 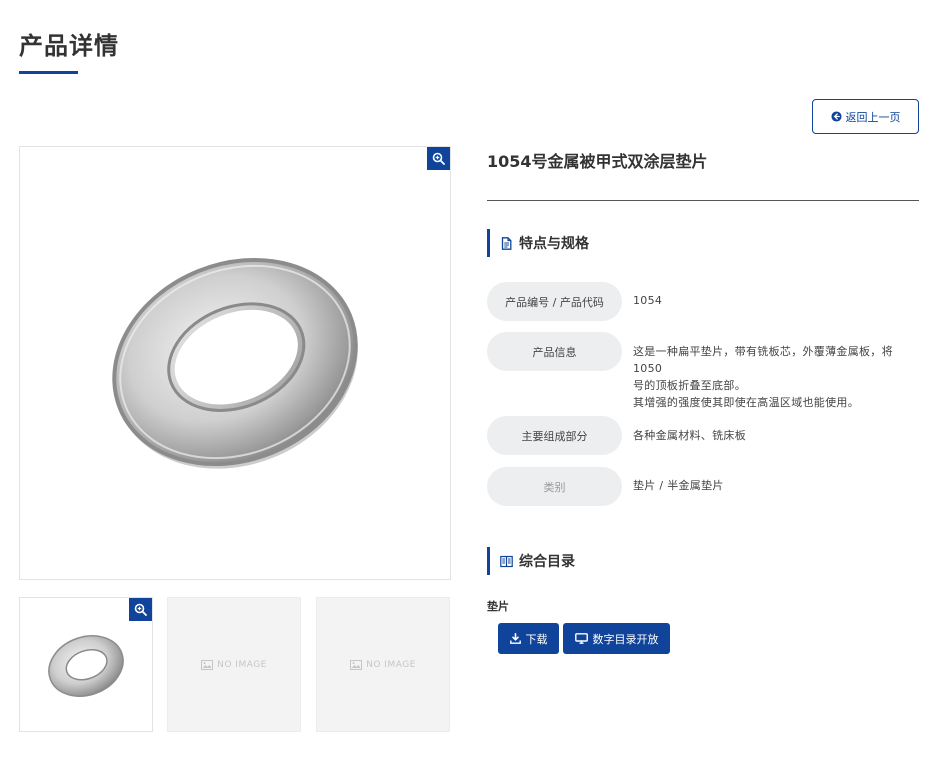 I want to click on spec-value-info-line: 这是一种扁平垫片，带有铣板芯，外覆薄金属板，将1050, so click(x=763, y=360).